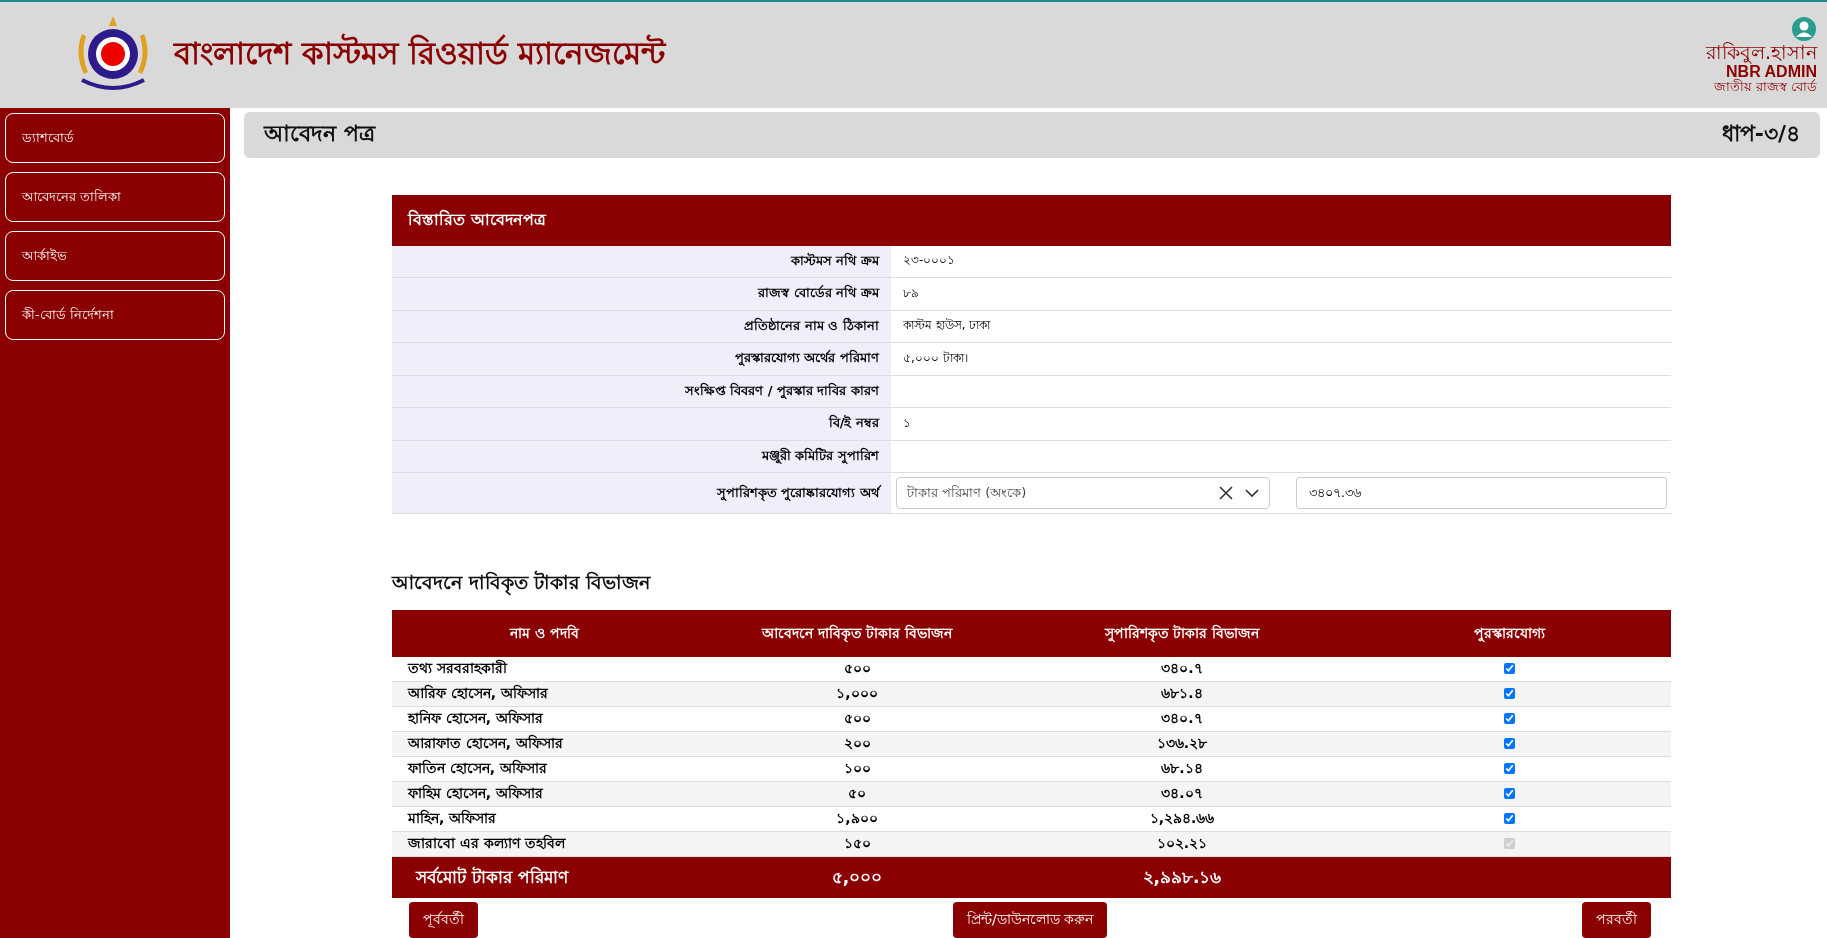 This screenshot has width=1827, height=938. I want to click on clear-icon, so click(1226, 493).